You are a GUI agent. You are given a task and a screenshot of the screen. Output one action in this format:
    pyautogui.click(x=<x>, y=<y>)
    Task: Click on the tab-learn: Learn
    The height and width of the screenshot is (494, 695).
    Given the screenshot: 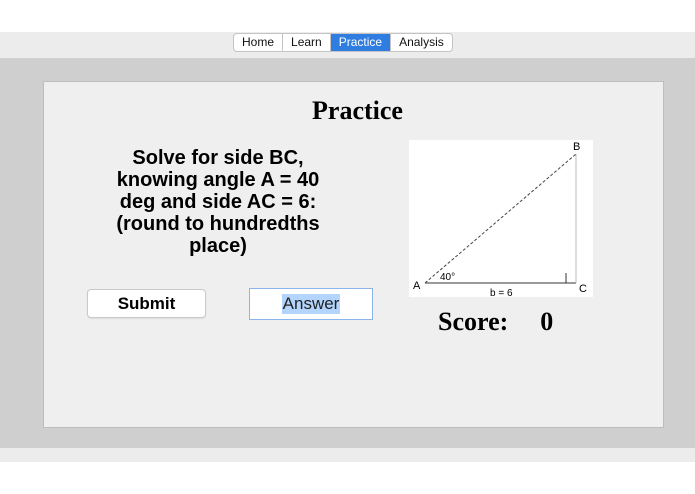 What is the action you would take?
    pyautogui.click(x=307, y=42)
    